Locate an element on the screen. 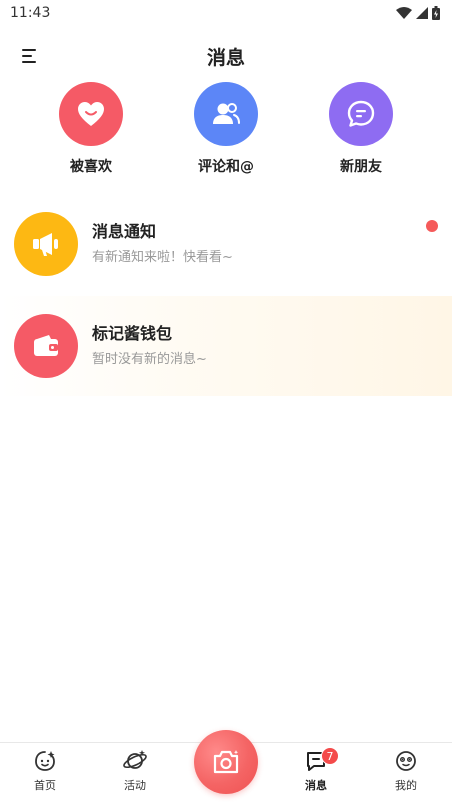 The image size is (452, 804). megaphone-icon is located at coordinates (45, 244).